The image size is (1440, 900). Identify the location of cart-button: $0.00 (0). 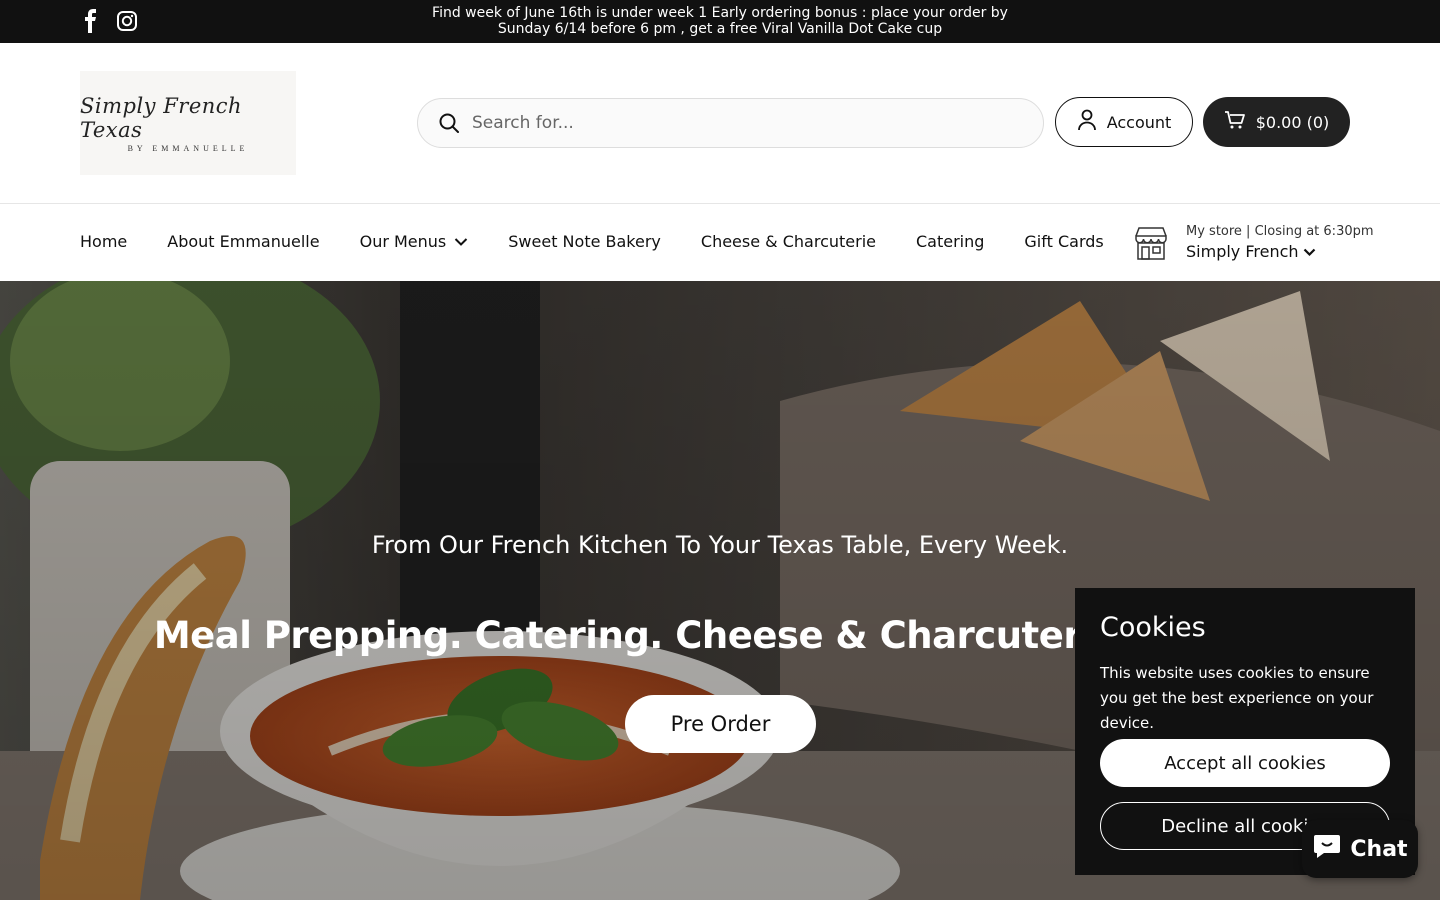
(1276, 122).